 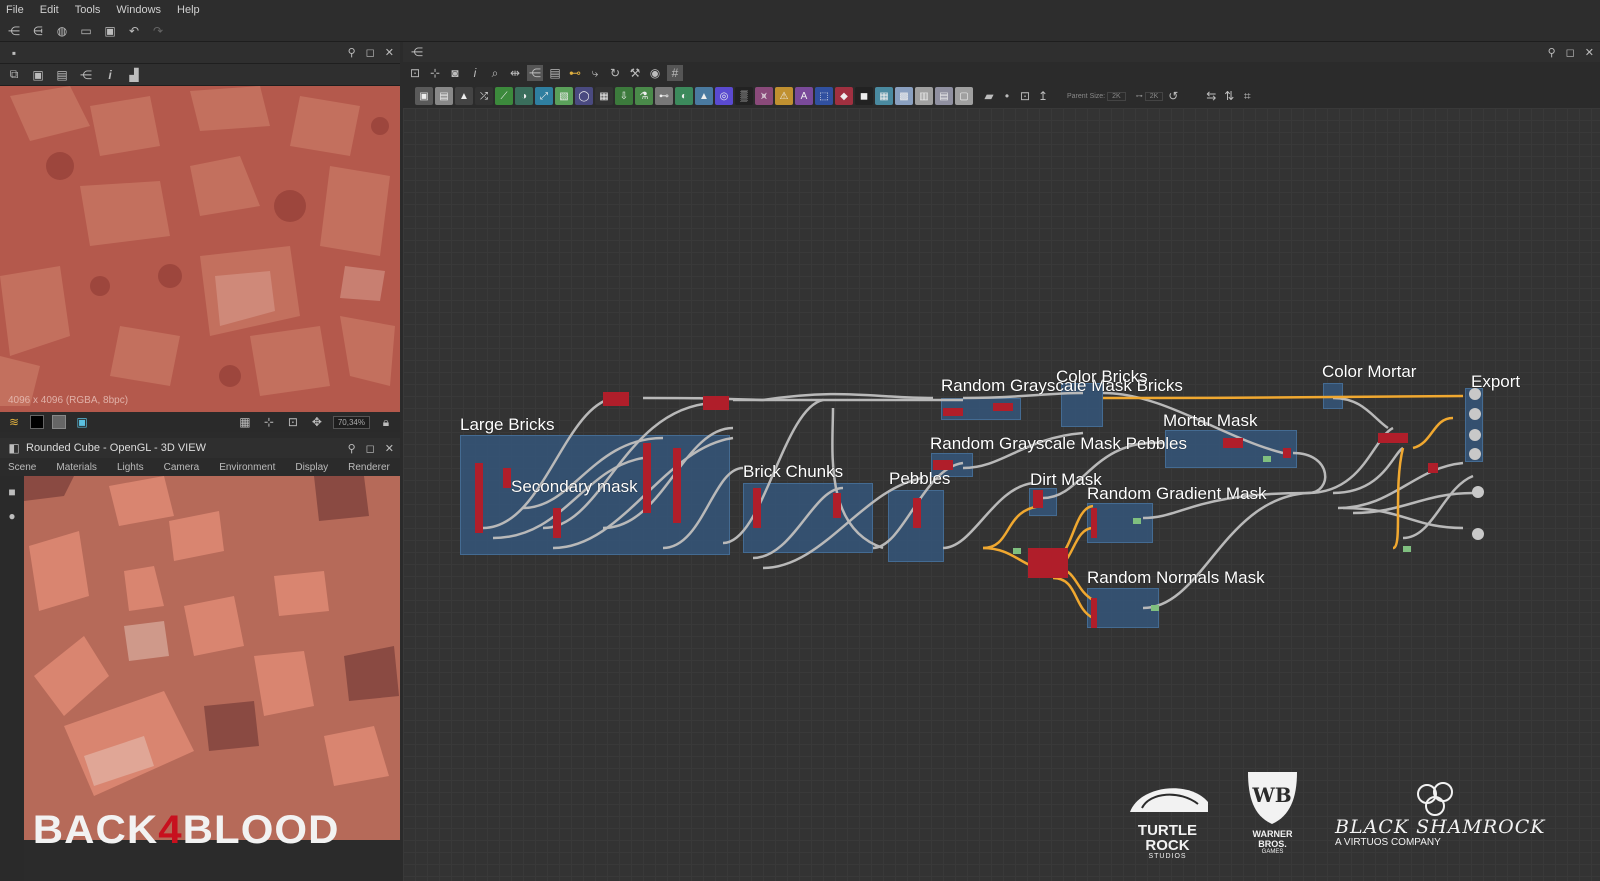 I want to click on redo-icon: ↷, so click(x=158, y=31).